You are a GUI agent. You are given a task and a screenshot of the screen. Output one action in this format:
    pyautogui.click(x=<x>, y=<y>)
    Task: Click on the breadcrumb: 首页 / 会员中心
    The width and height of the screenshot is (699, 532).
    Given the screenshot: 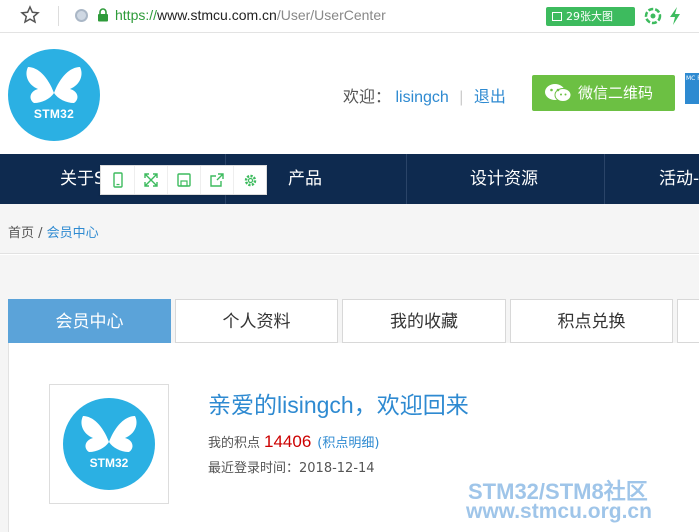 What is the action you would take?
    pyautogui.click(x=53, y=231)
    